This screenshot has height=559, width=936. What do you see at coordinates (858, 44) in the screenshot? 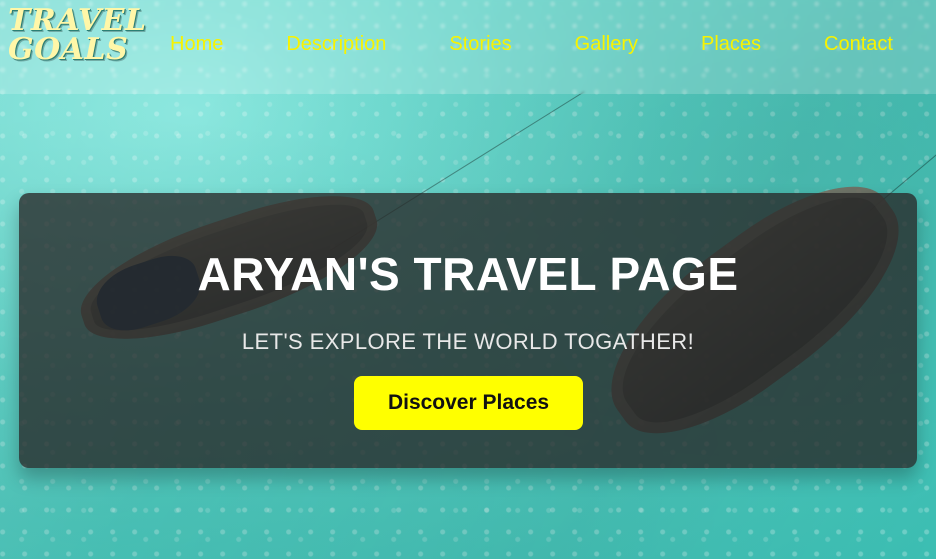
I see `nav-link-contact: Contact` at bounding box center [858, 44].